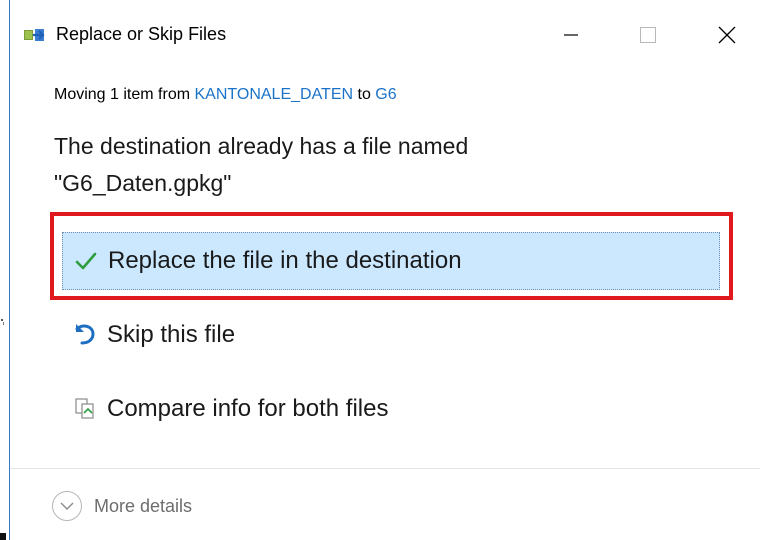 Image resolution: width=760 pixels, height=540 pixels. What do you see at coordinates (171, 334) in the screenshot?
I see `skip-file-label: Skip this file` at bounding box center [171, 334].